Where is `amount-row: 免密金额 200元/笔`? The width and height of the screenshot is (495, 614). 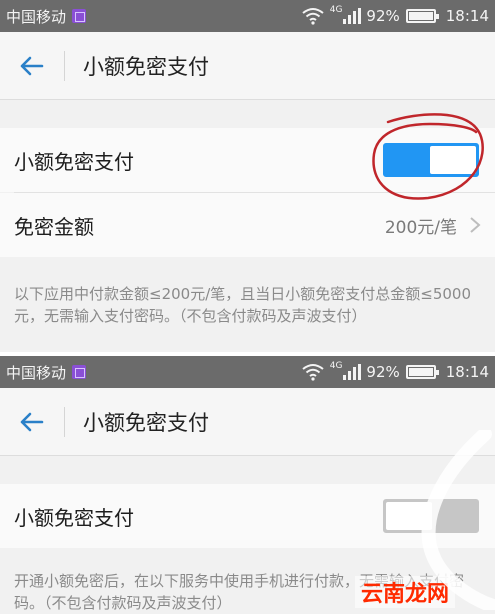
amount-row: 免密金额 200元/笔 is located at coordinates (247, 225).